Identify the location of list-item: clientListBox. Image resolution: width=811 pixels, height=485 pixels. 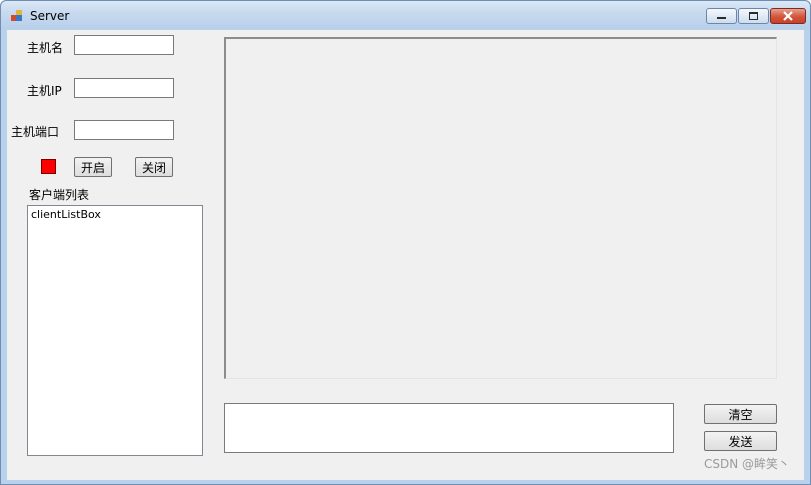
(115, 214).